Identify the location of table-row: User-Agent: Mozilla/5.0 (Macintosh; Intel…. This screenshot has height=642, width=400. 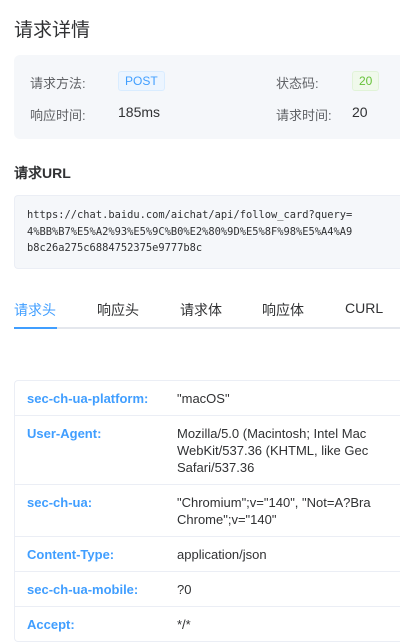
(207, 449).